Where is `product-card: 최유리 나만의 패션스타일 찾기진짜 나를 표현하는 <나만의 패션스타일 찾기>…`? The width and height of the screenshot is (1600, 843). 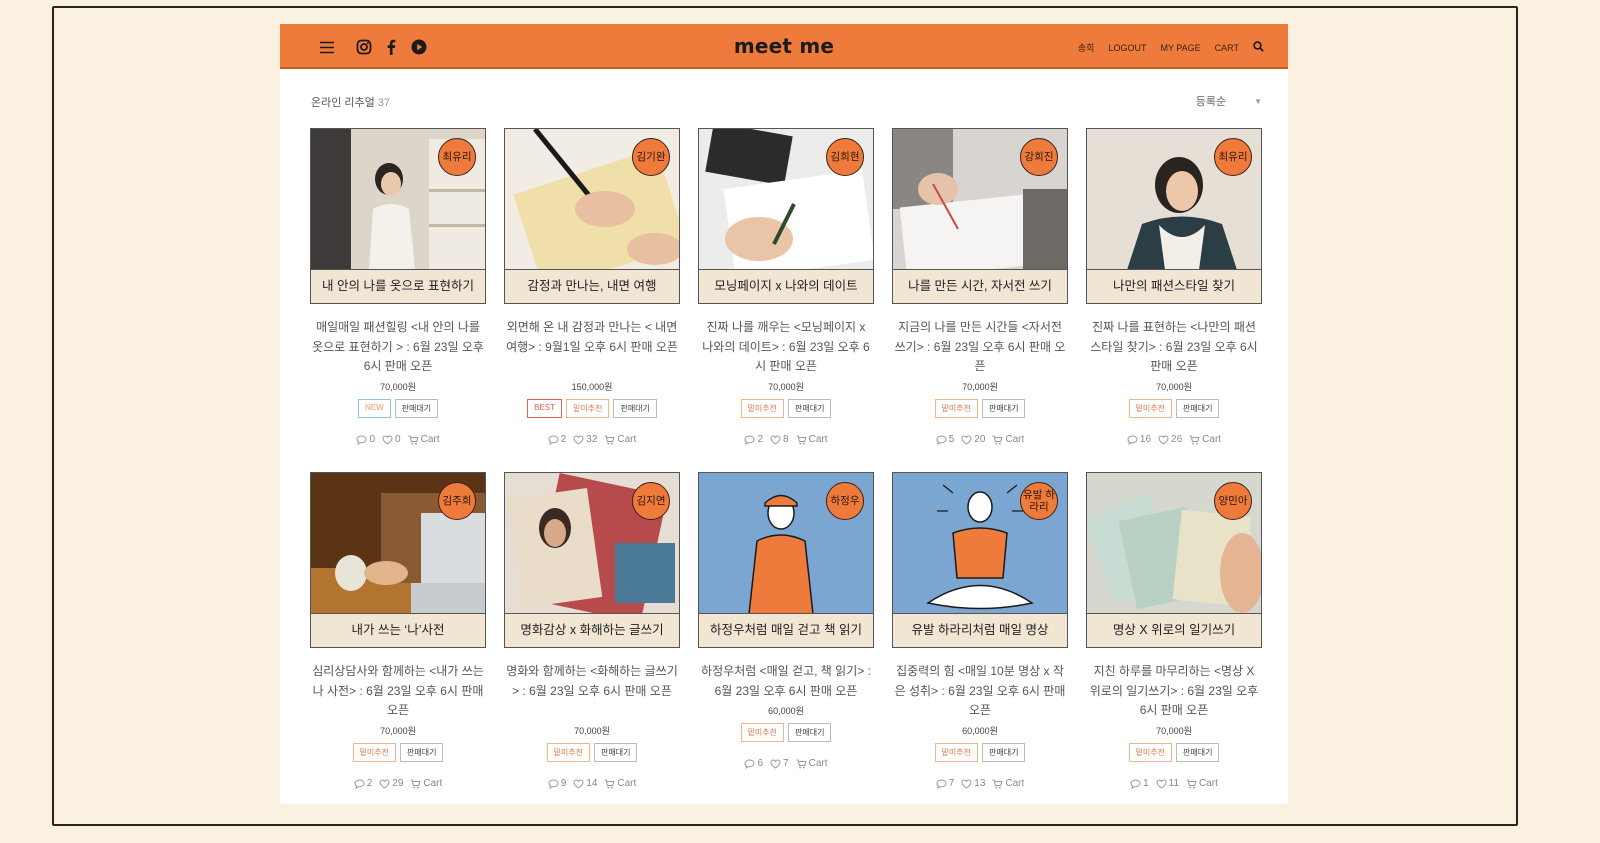
product-card: 최유리 나만의 패션스타일 찾기진짜 나를 표현하는 <나만의 패션스타일 찾기>… is located at coordinates (1174, 300).